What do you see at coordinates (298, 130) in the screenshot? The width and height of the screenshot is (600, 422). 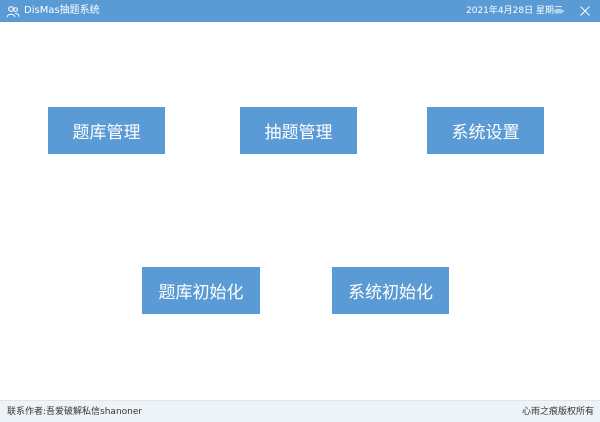 I see `question-drawing-management-button: 抽题管理` at bounding box center [298, 130].